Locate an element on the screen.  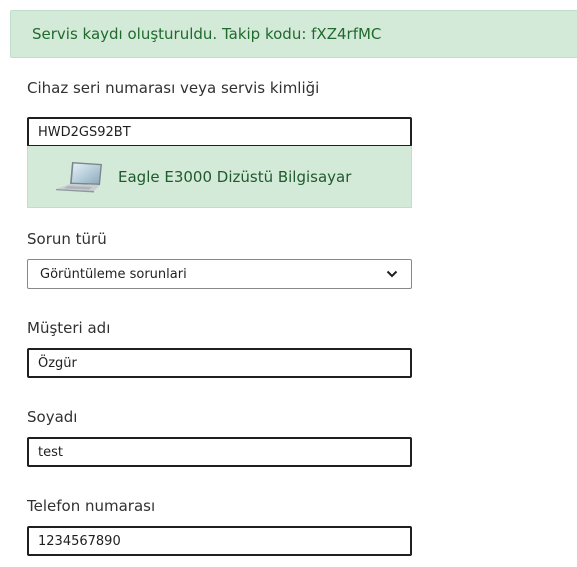
issue-type-select: Görüntüleme sorunlari is located at coordinates (219, 274).